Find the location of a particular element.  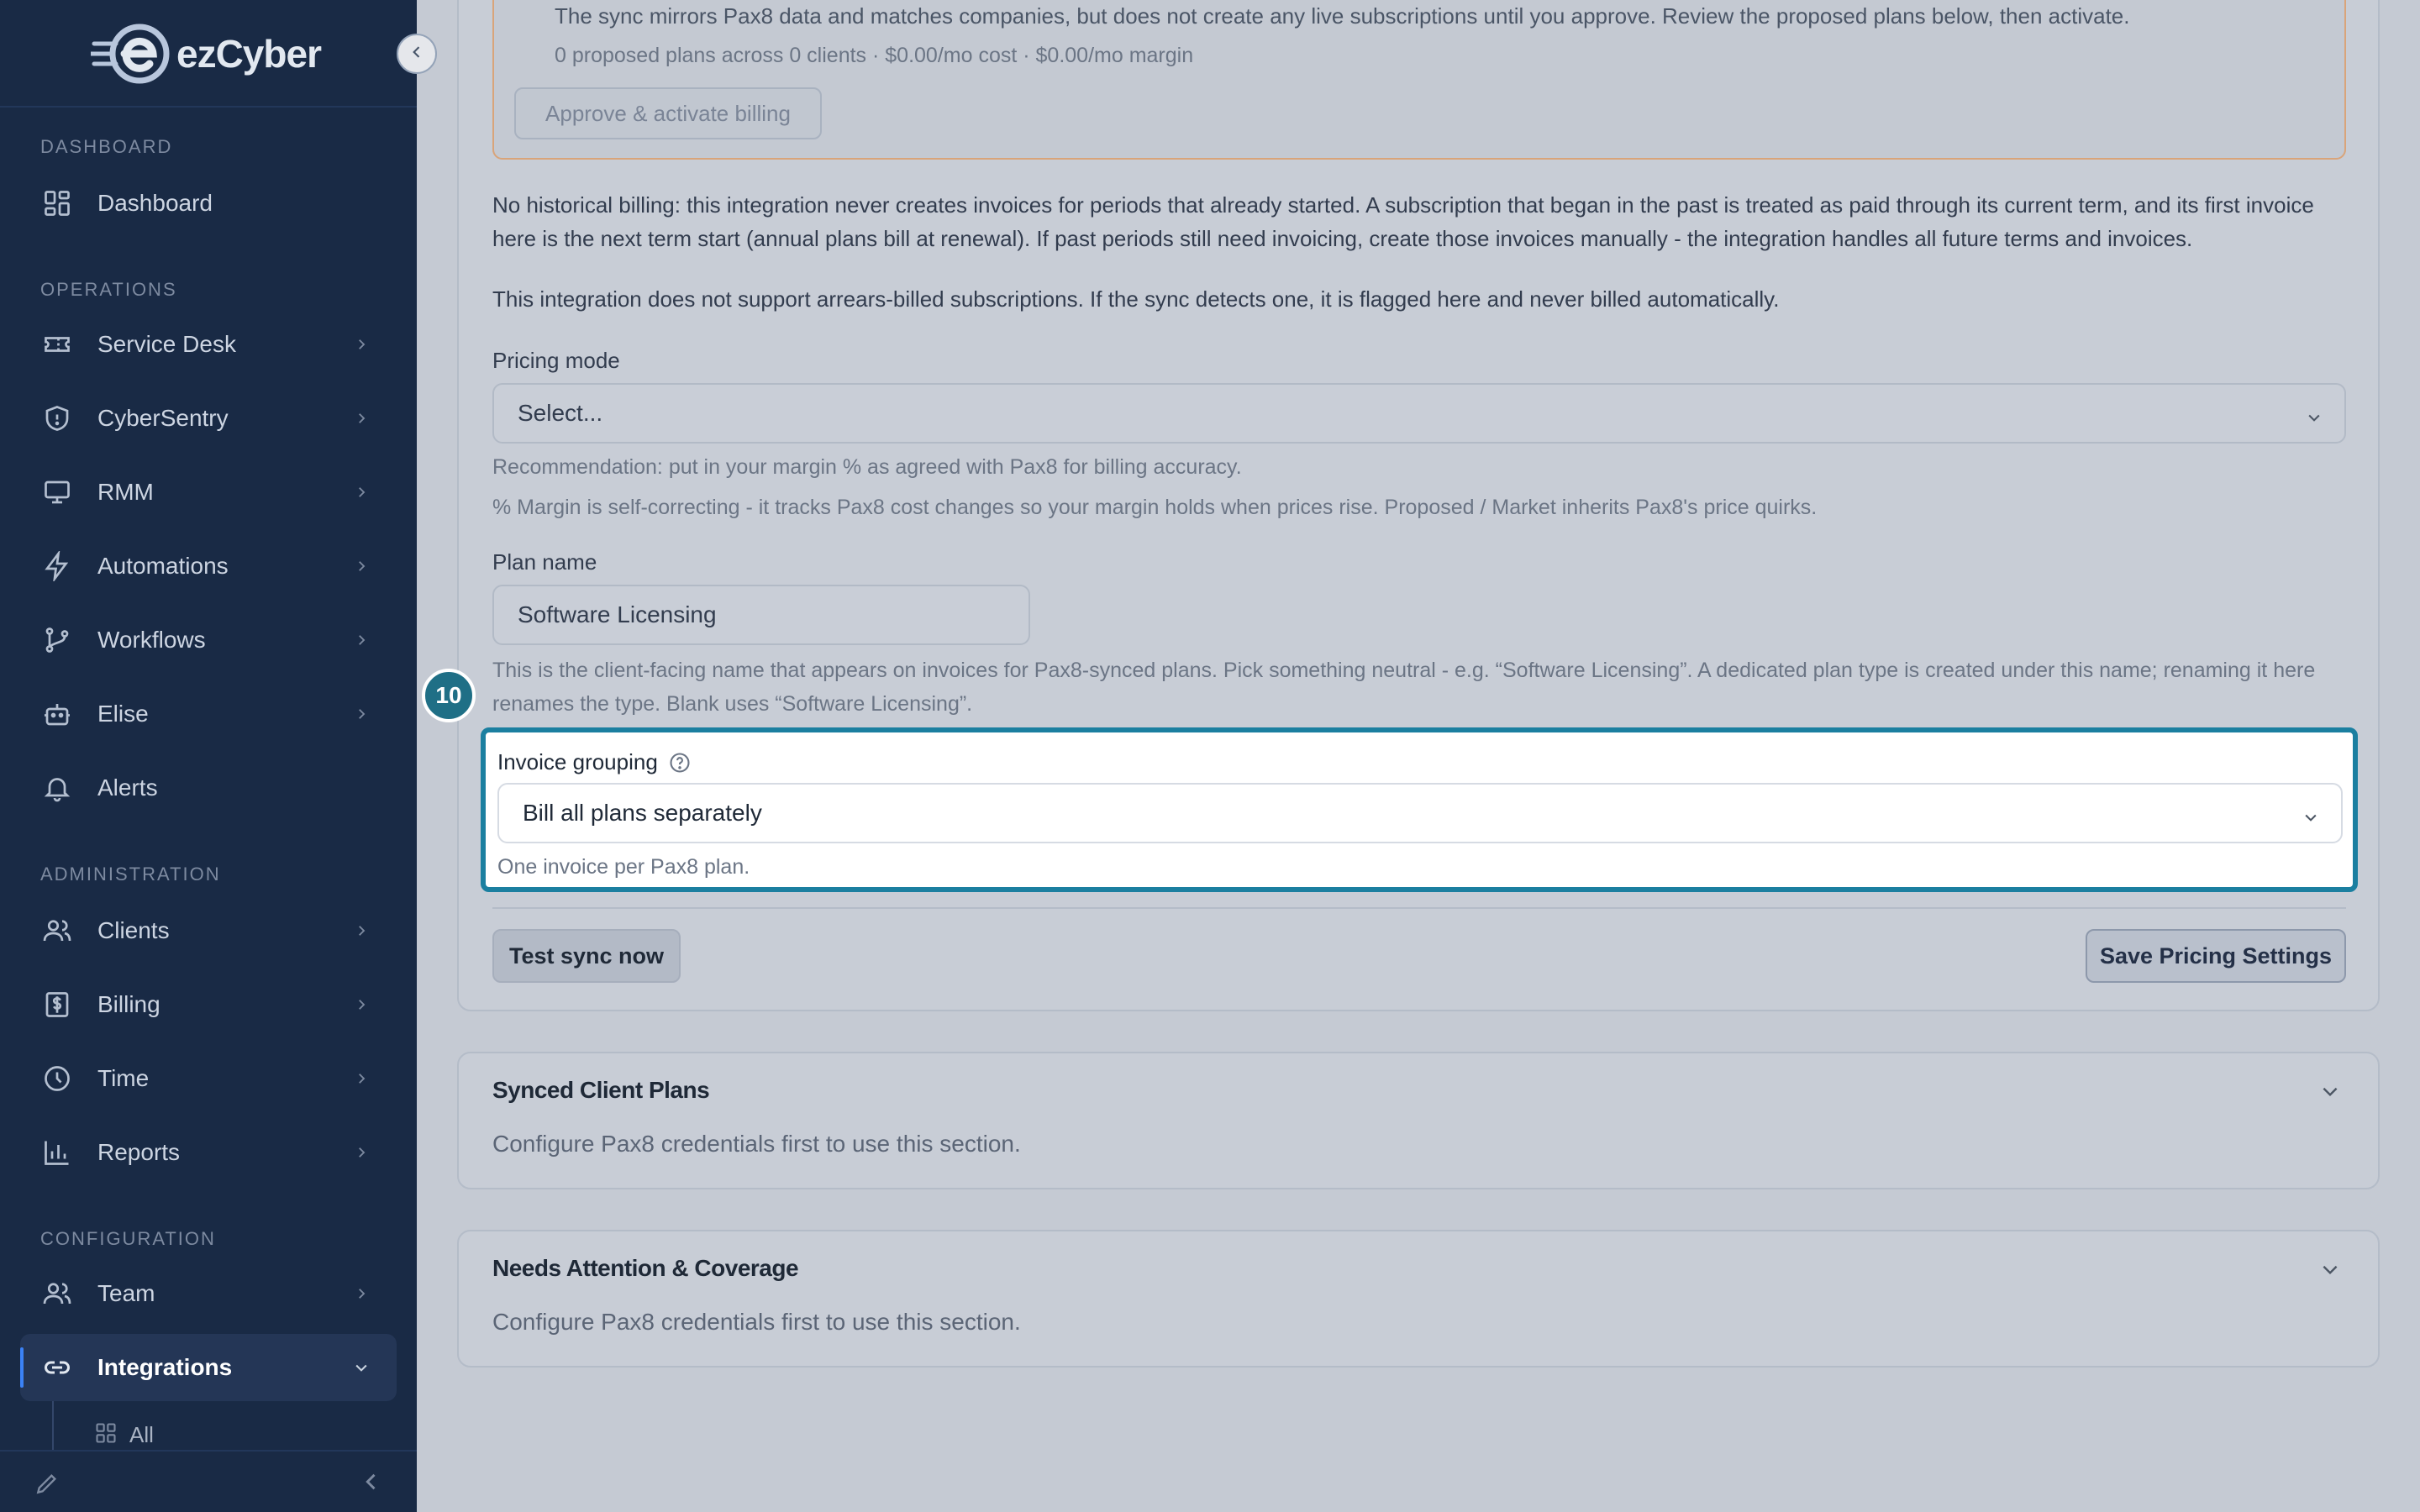

dollar-receipt-icon is located at coordinates (57, 1004).